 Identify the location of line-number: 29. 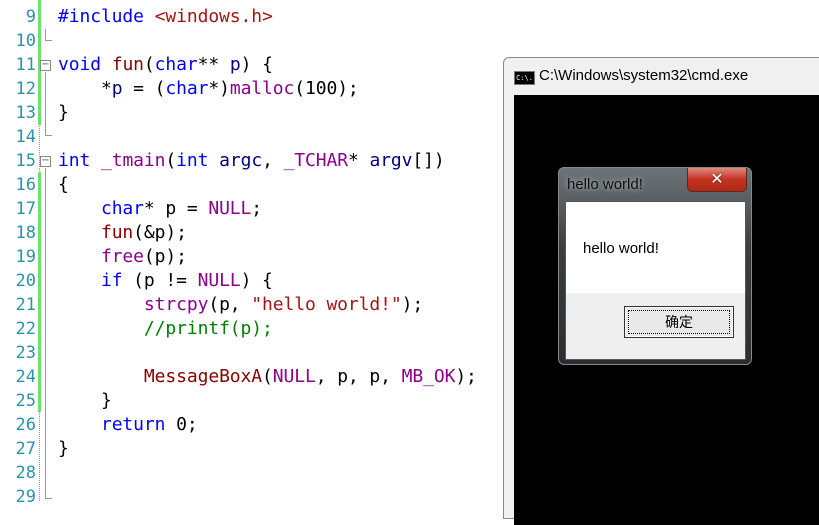
(25, 497).